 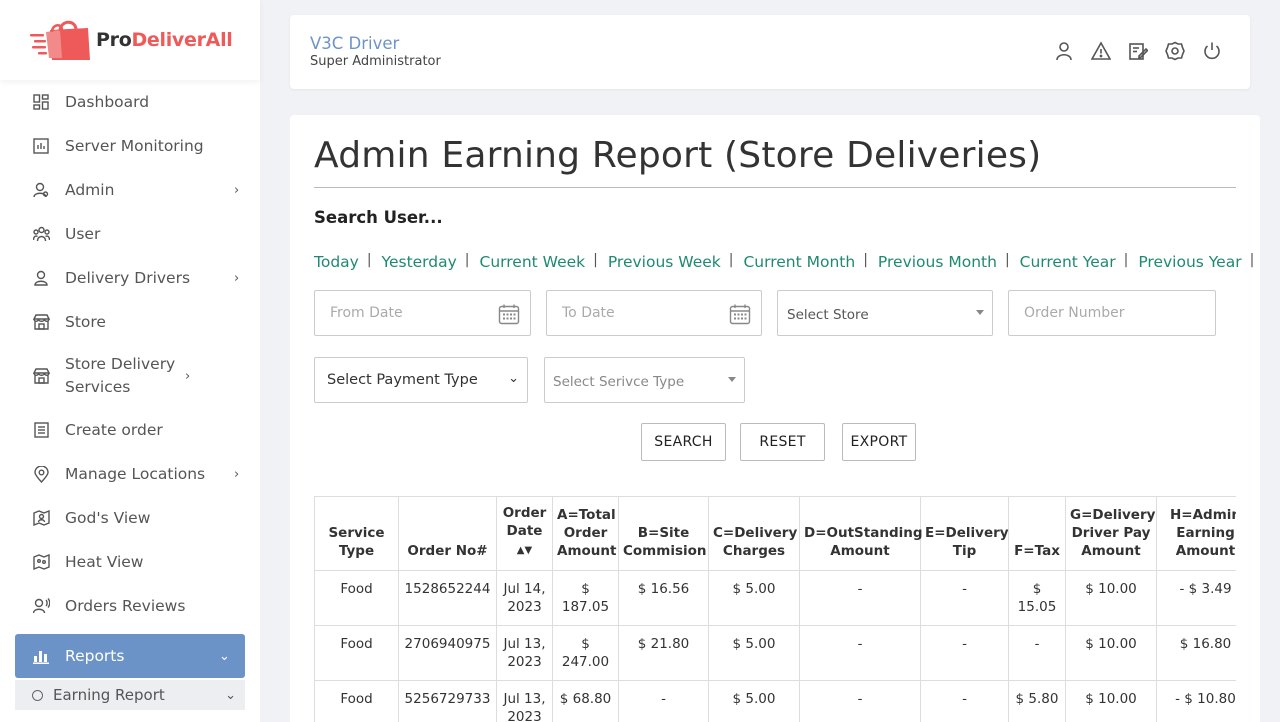 What do you see at coordinates (1189, 262) in the screenshot?
I see `link-previous-year: Previous Year` at bounding box center [1189, 262].